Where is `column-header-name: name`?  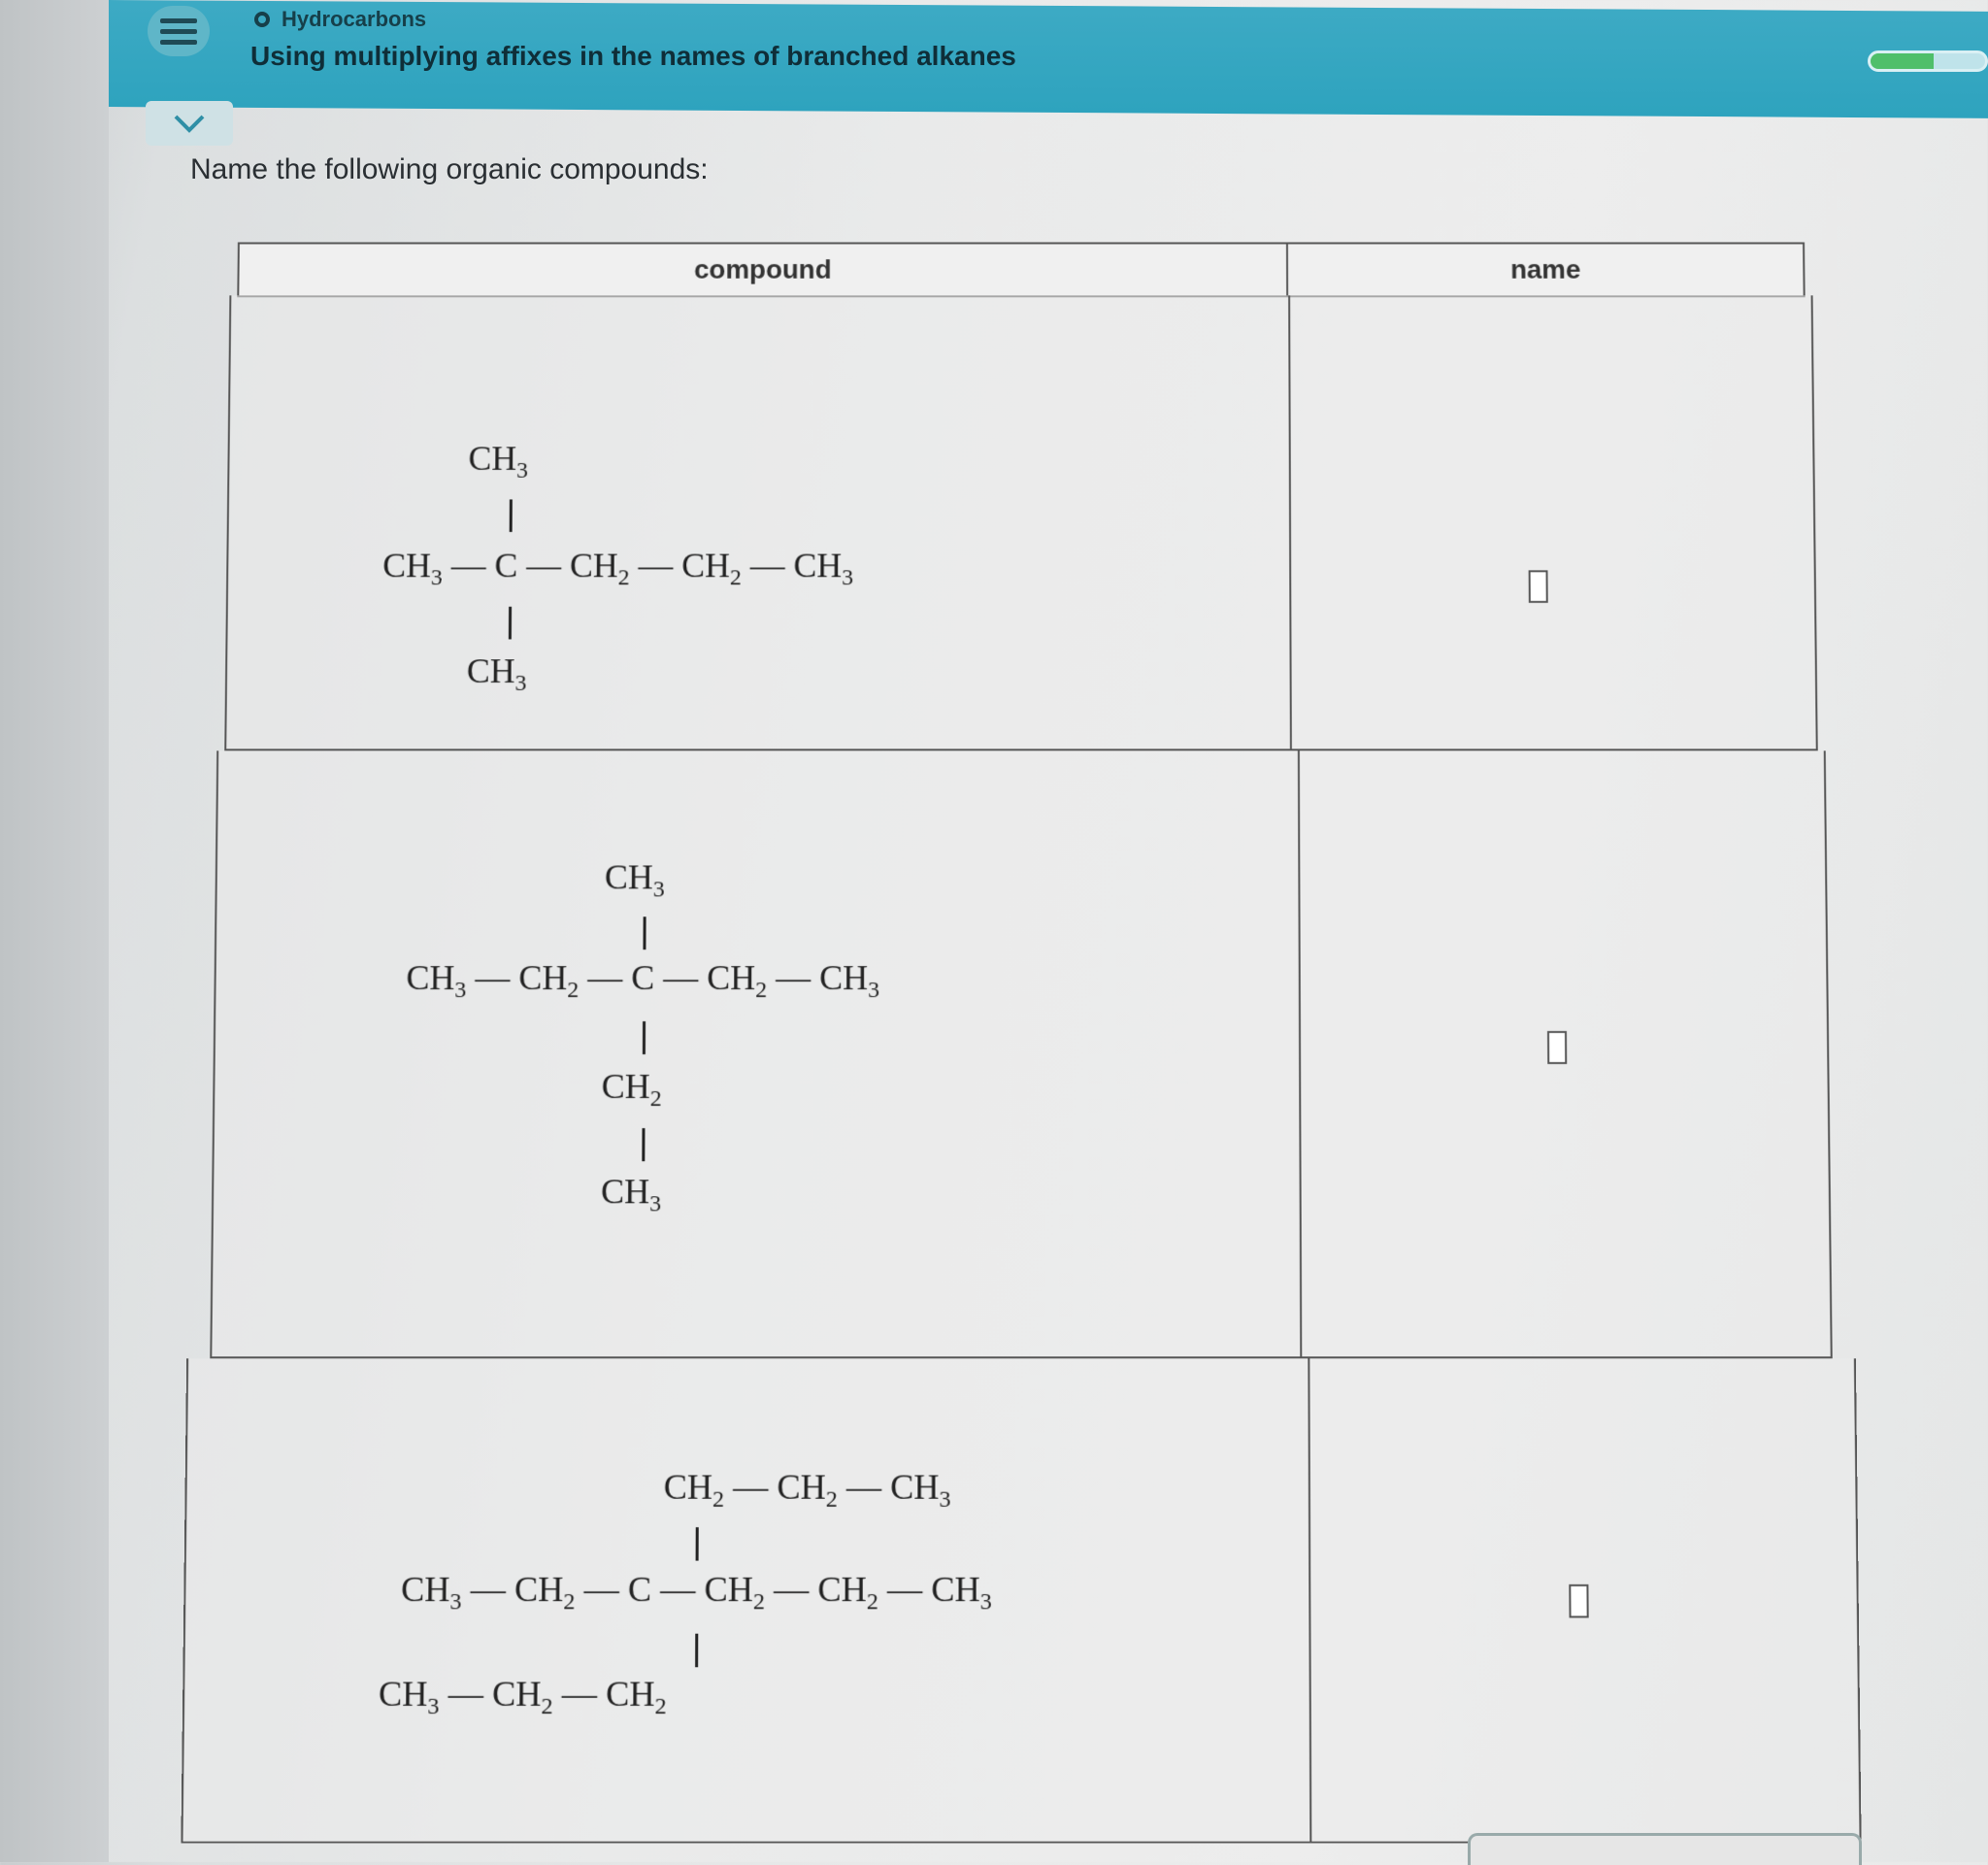 column-header-name: name is located at coordinates (1546, 270).